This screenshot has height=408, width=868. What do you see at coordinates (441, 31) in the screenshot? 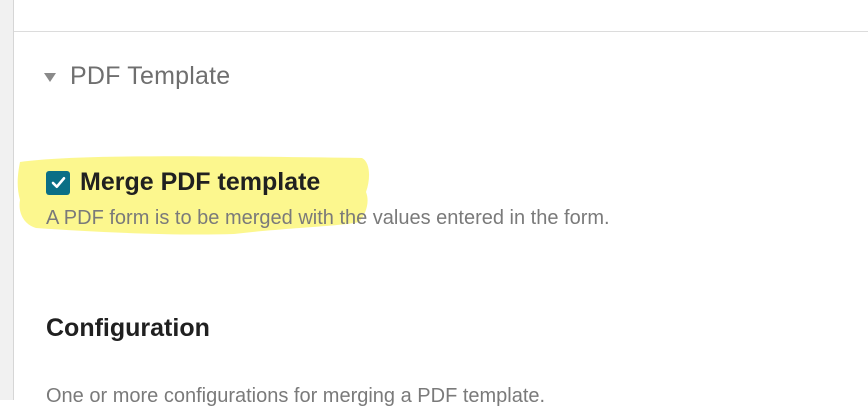
I see `divider` at bounding box center [441, 31].